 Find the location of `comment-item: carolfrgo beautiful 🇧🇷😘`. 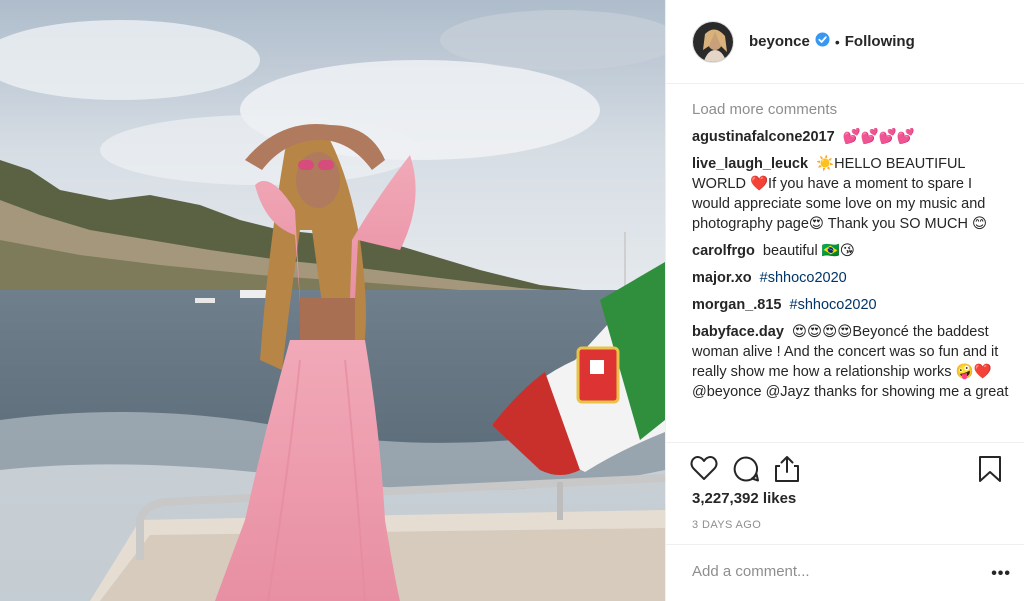

comment-item: carolfrgo beautiful 🇧🇷😘 is located at coordinates (851, 251).